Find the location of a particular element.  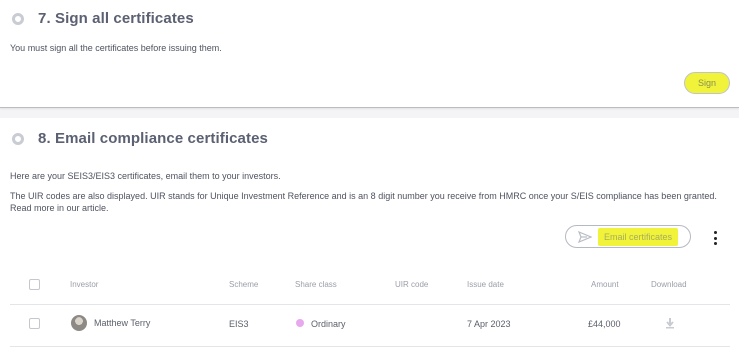

email-certificates-label: Email certificates is located at coordinates (638, 236).